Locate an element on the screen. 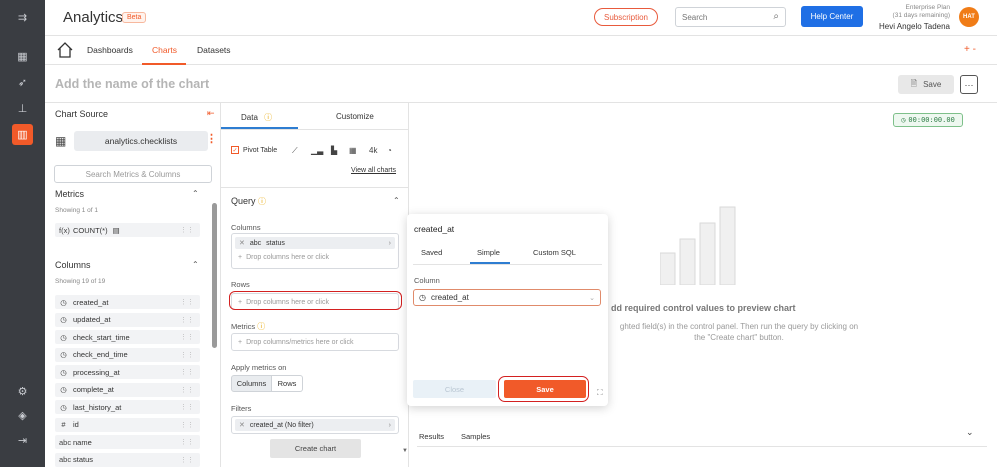  metric-item: f(x) COUNT(*) ▤ ⋮⋮ is located at coordinates (127, 230).